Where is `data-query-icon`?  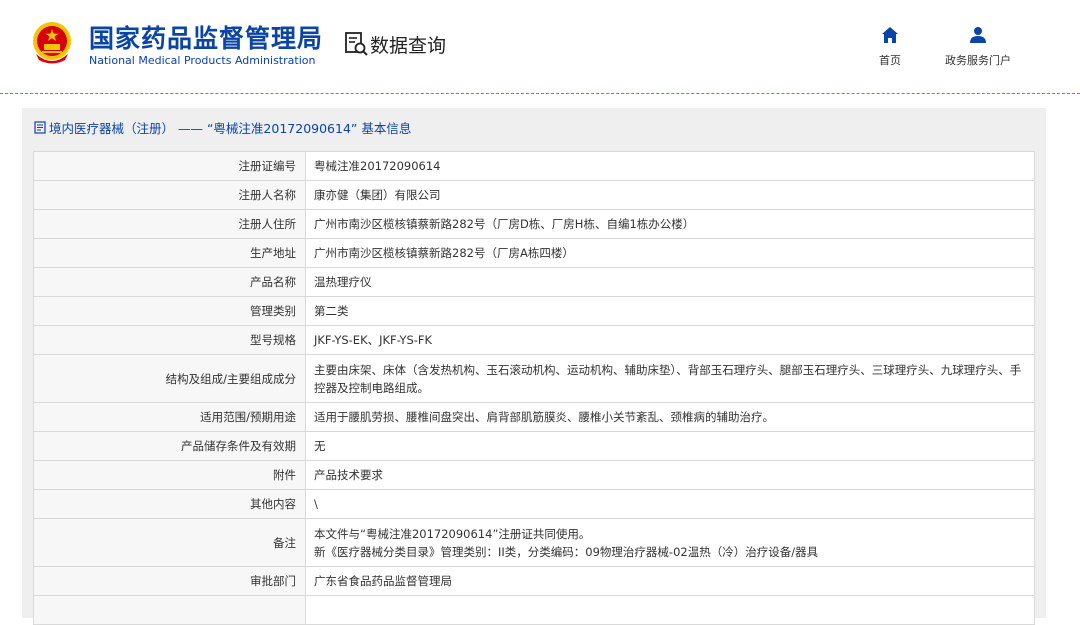 data-query-icon is located at coordinates (356, 44).